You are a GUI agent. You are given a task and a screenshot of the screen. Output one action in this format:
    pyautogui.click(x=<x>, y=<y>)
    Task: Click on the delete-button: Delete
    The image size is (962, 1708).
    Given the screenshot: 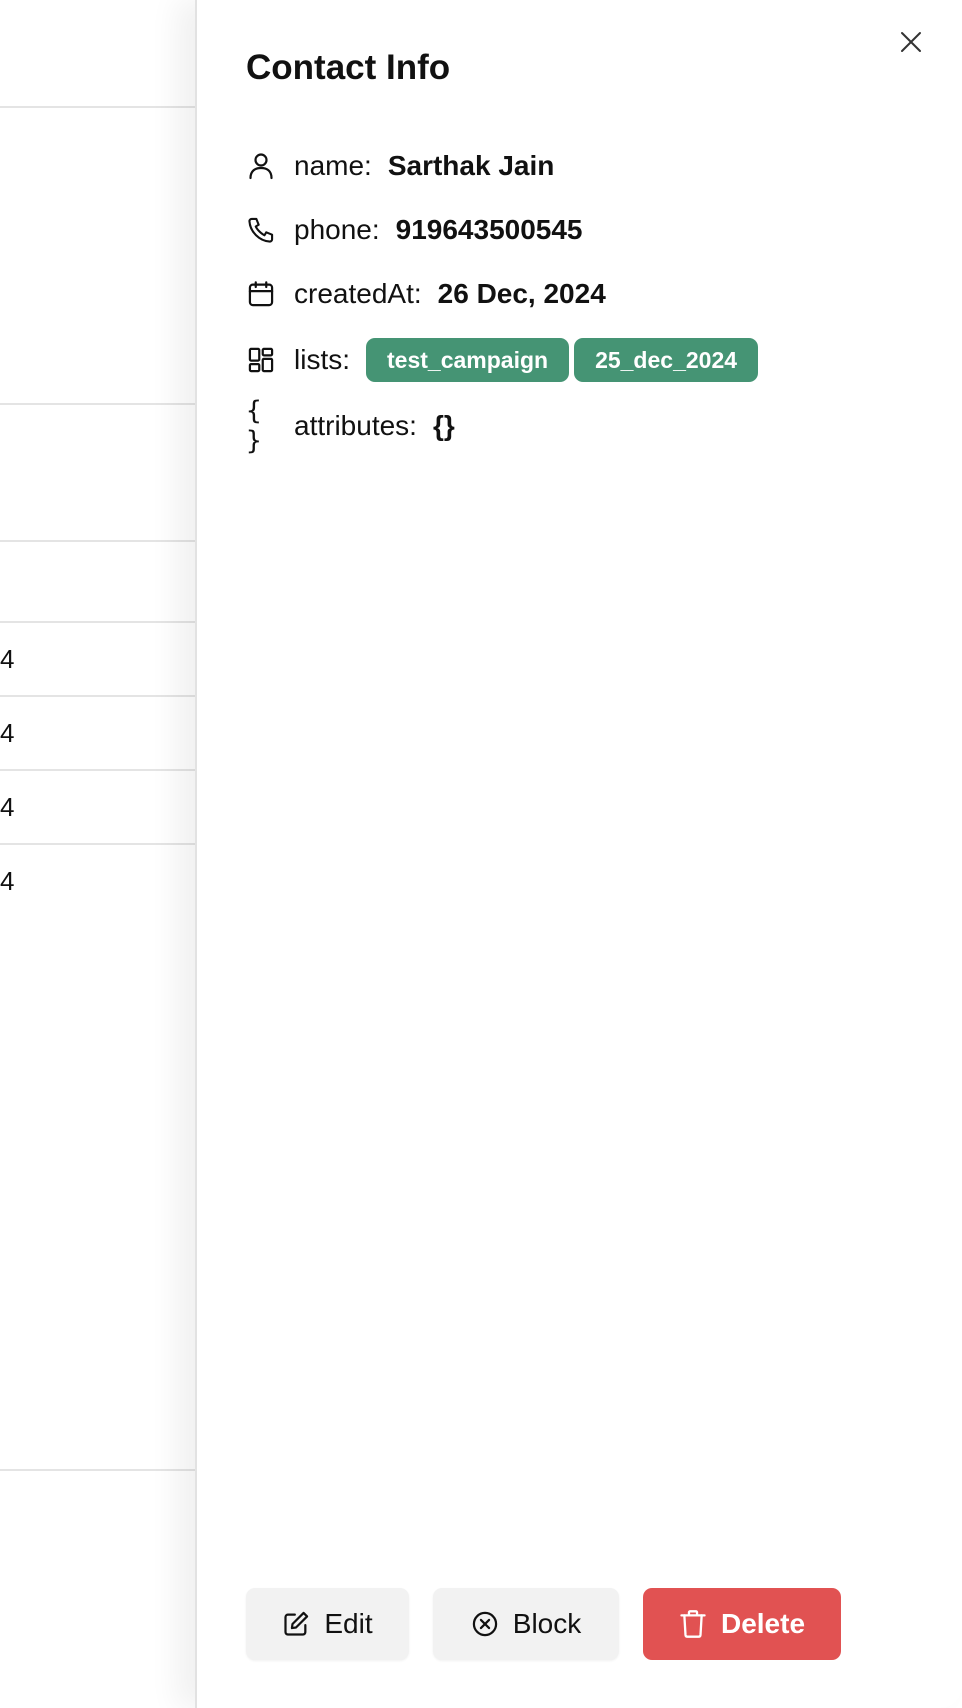 What is the action you would take?
    pyautogui.click(x=742, y=1624)
    